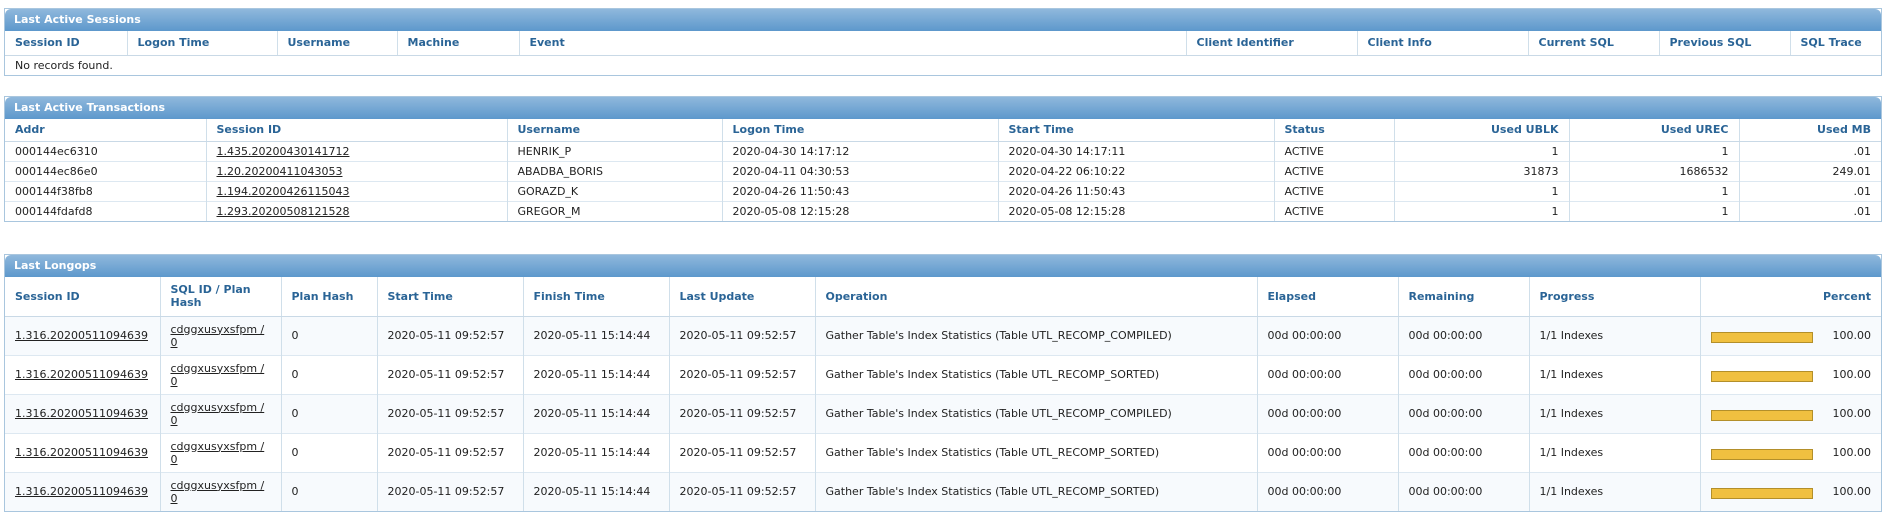 This screenshot has height=516, width=1886. Describe the element at coordinates (1482, 130) in the screenshot. I see `col-used-ublk: Used UBLK` at that location.